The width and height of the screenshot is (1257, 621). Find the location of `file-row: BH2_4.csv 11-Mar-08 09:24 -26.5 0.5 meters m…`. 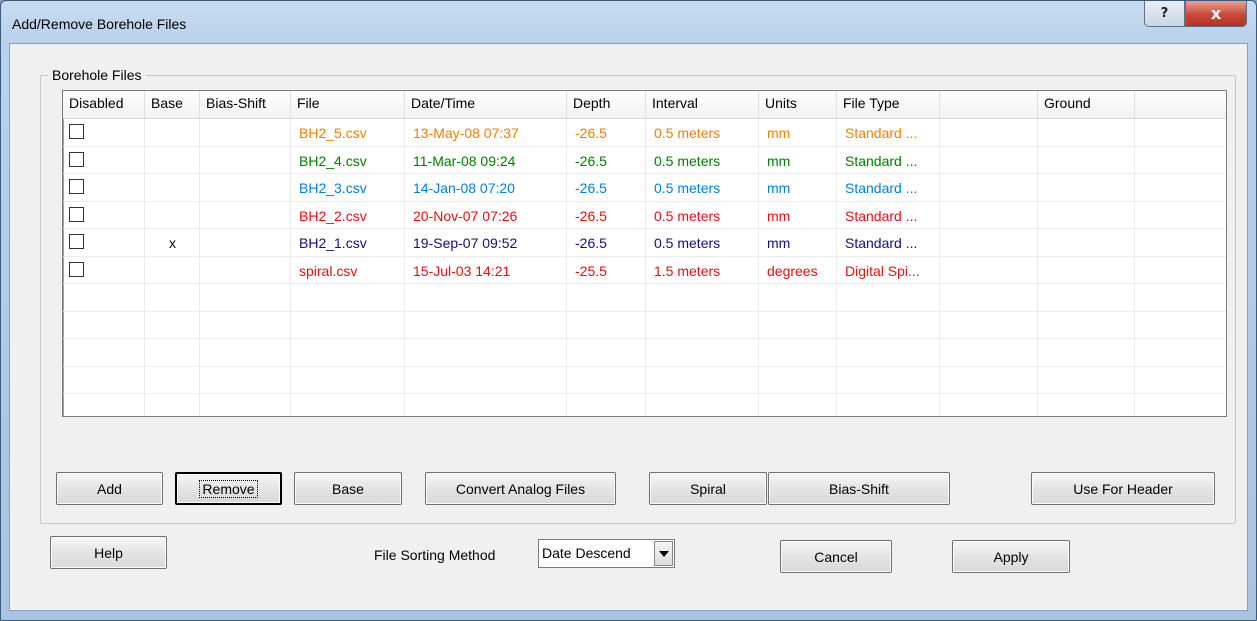

file-row: BH2_4.csv 11-Mar-08 09:24 -26.5 0.5 meters m… is located at coordinates (644, 160).